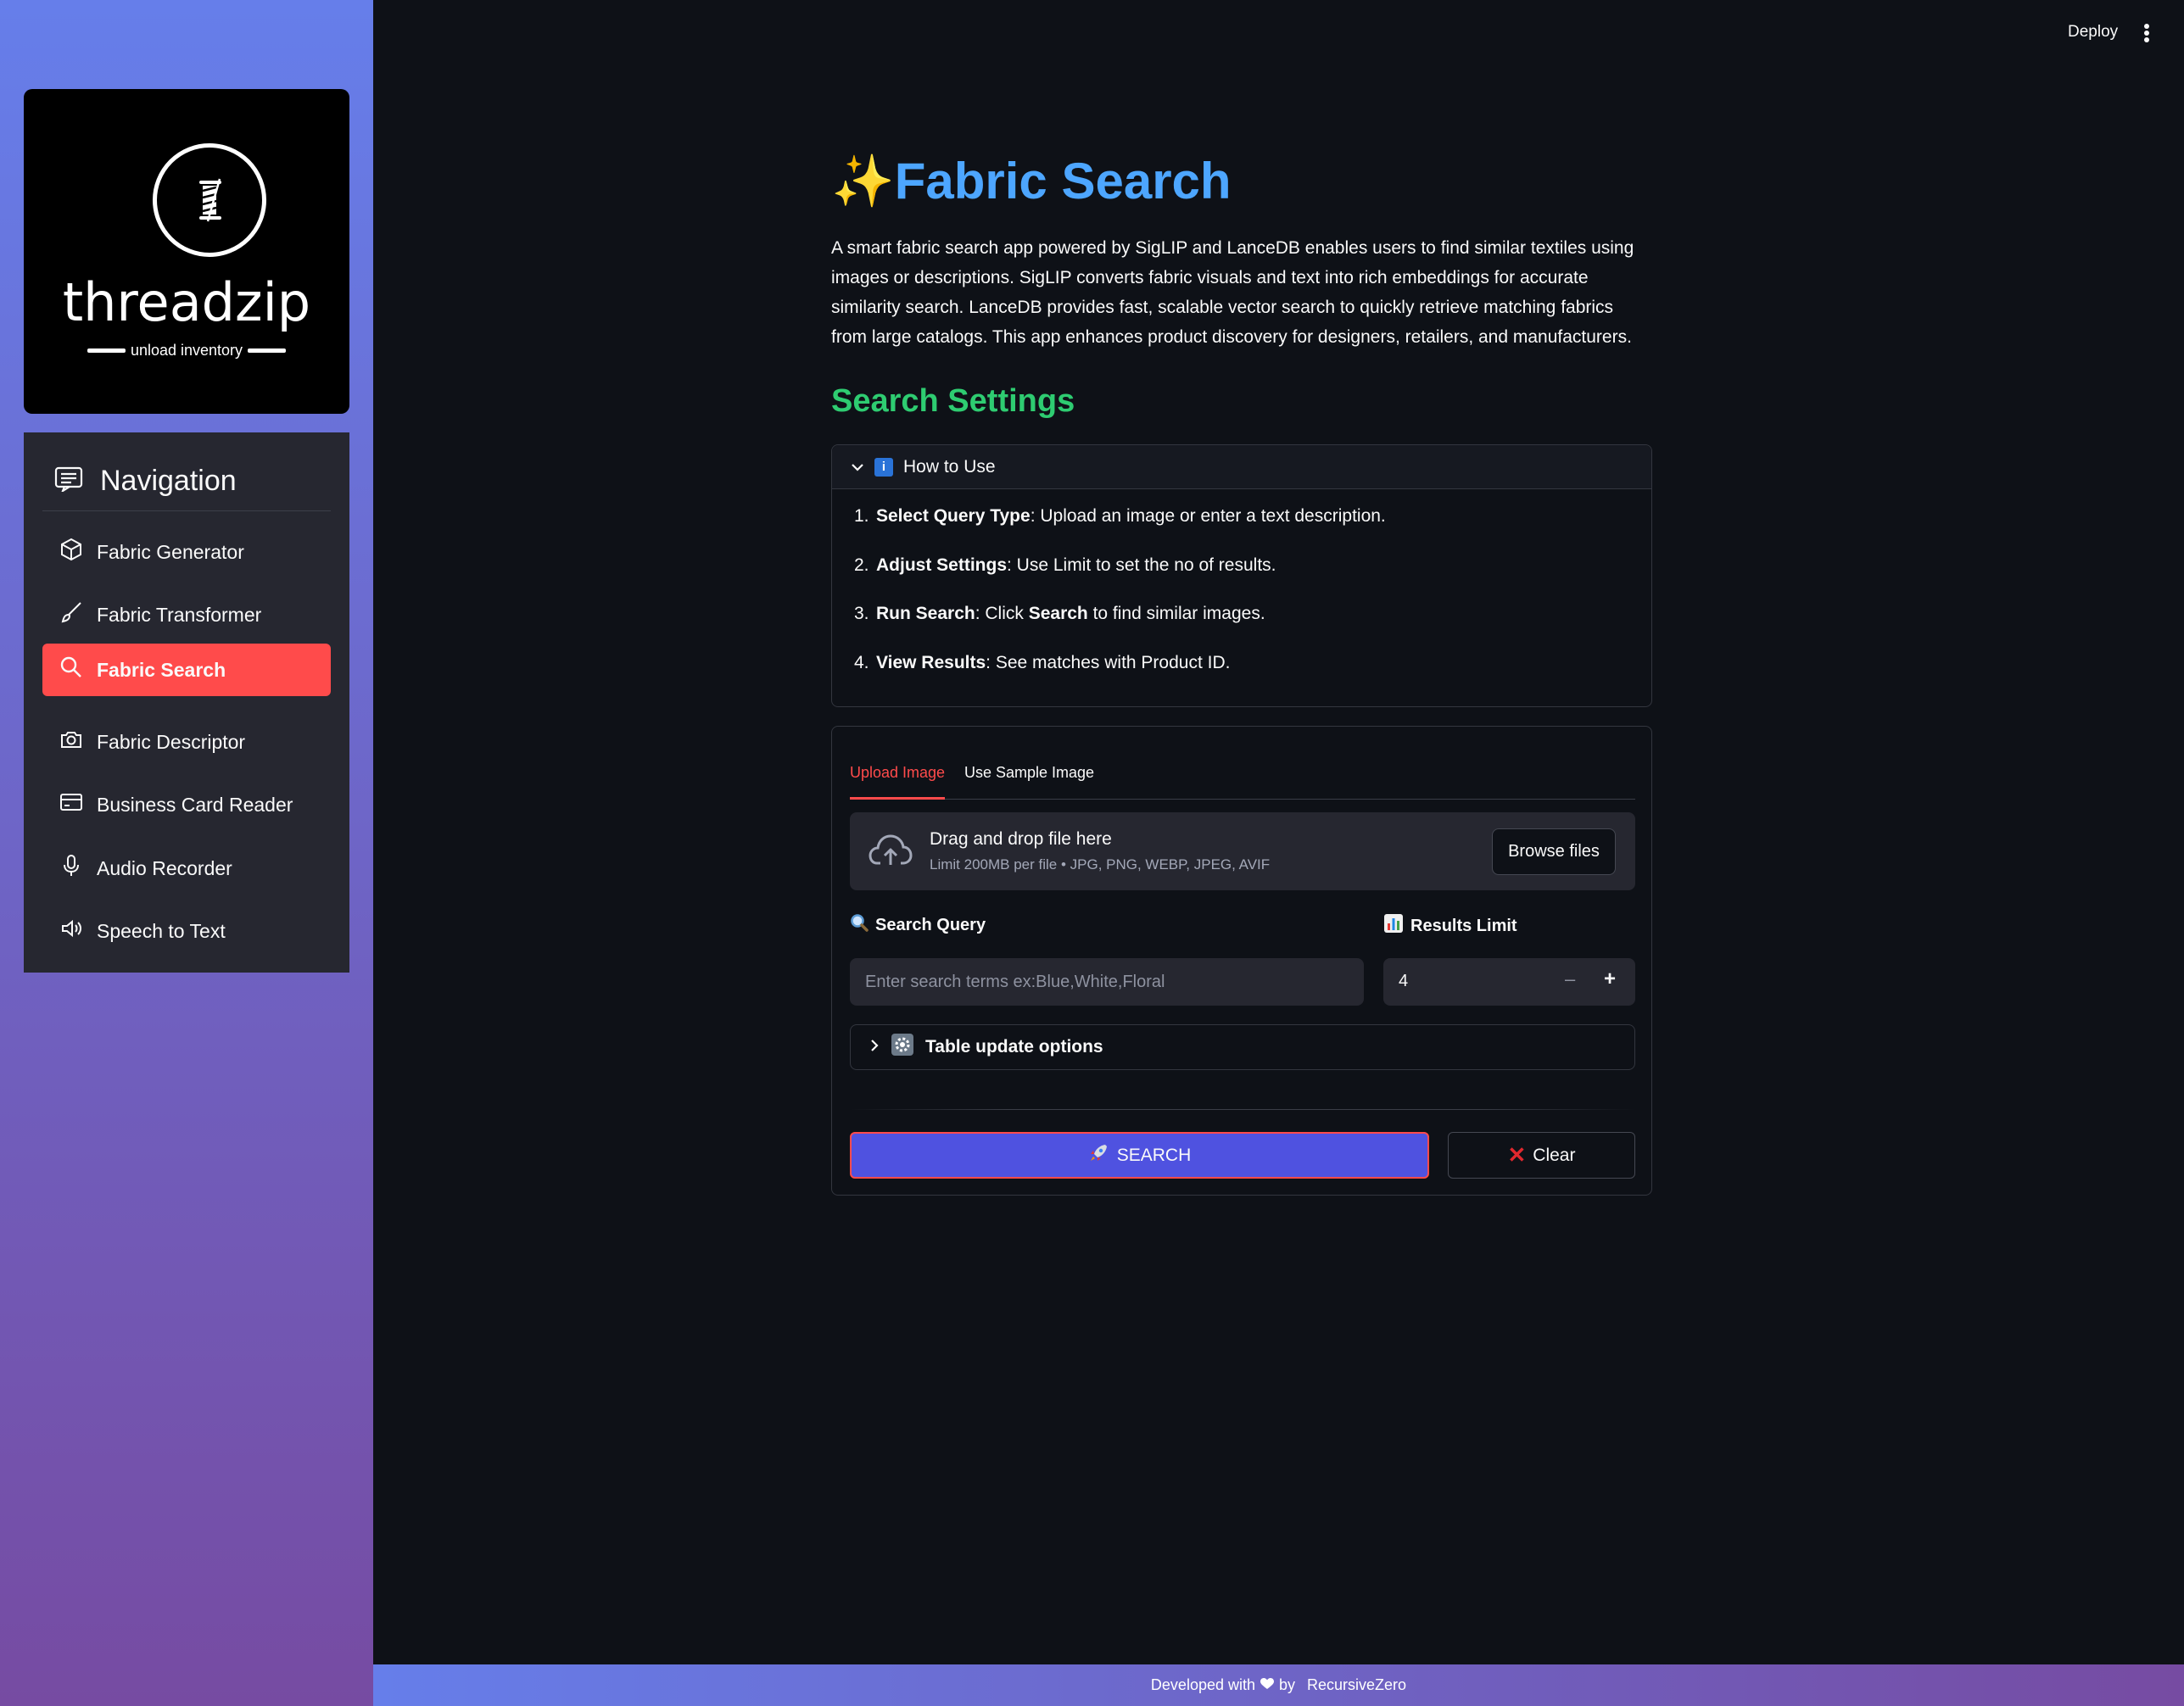 The image size is (2184, 1706). What do you see at coordinates (71, 552) in the screenshot?
I see `cube-icon` at bounding box center [71, 552].